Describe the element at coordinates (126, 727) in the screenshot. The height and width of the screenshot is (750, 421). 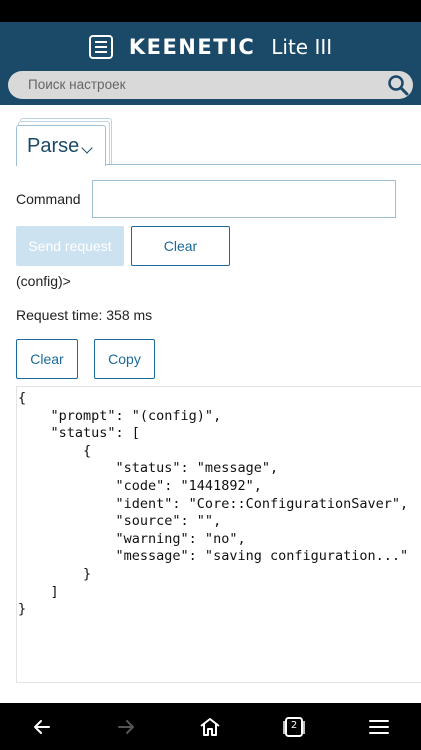
I see `forward-arrow-icon` at that location.